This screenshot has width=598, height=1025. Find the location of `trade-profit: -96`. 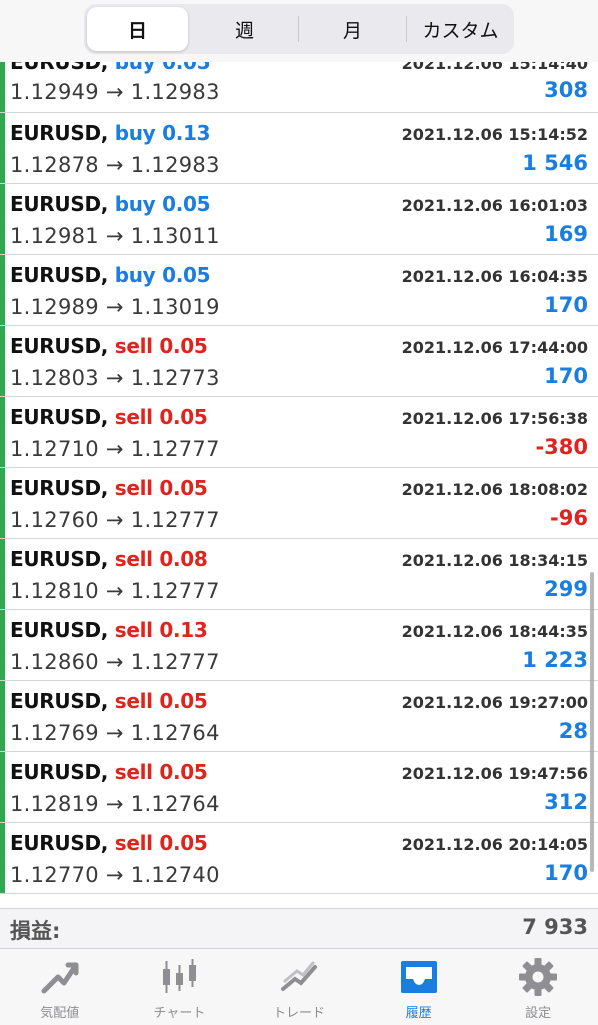

trade-profit: -96 is located at coordinates (569, 518).